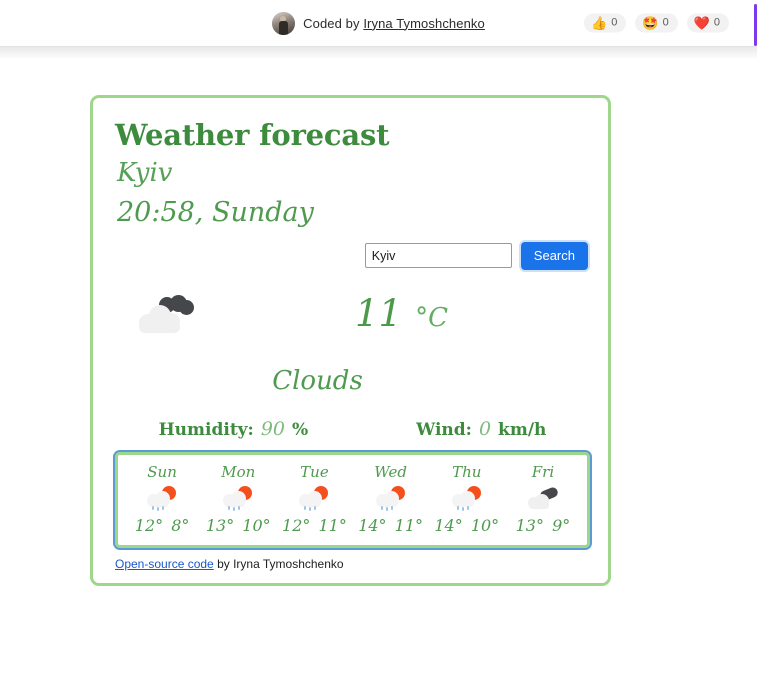  What do you see at coordinates (391, 525) in the screenshot?
I see `forecast-temps: 14° 11°` at bounding box center [391, 525].